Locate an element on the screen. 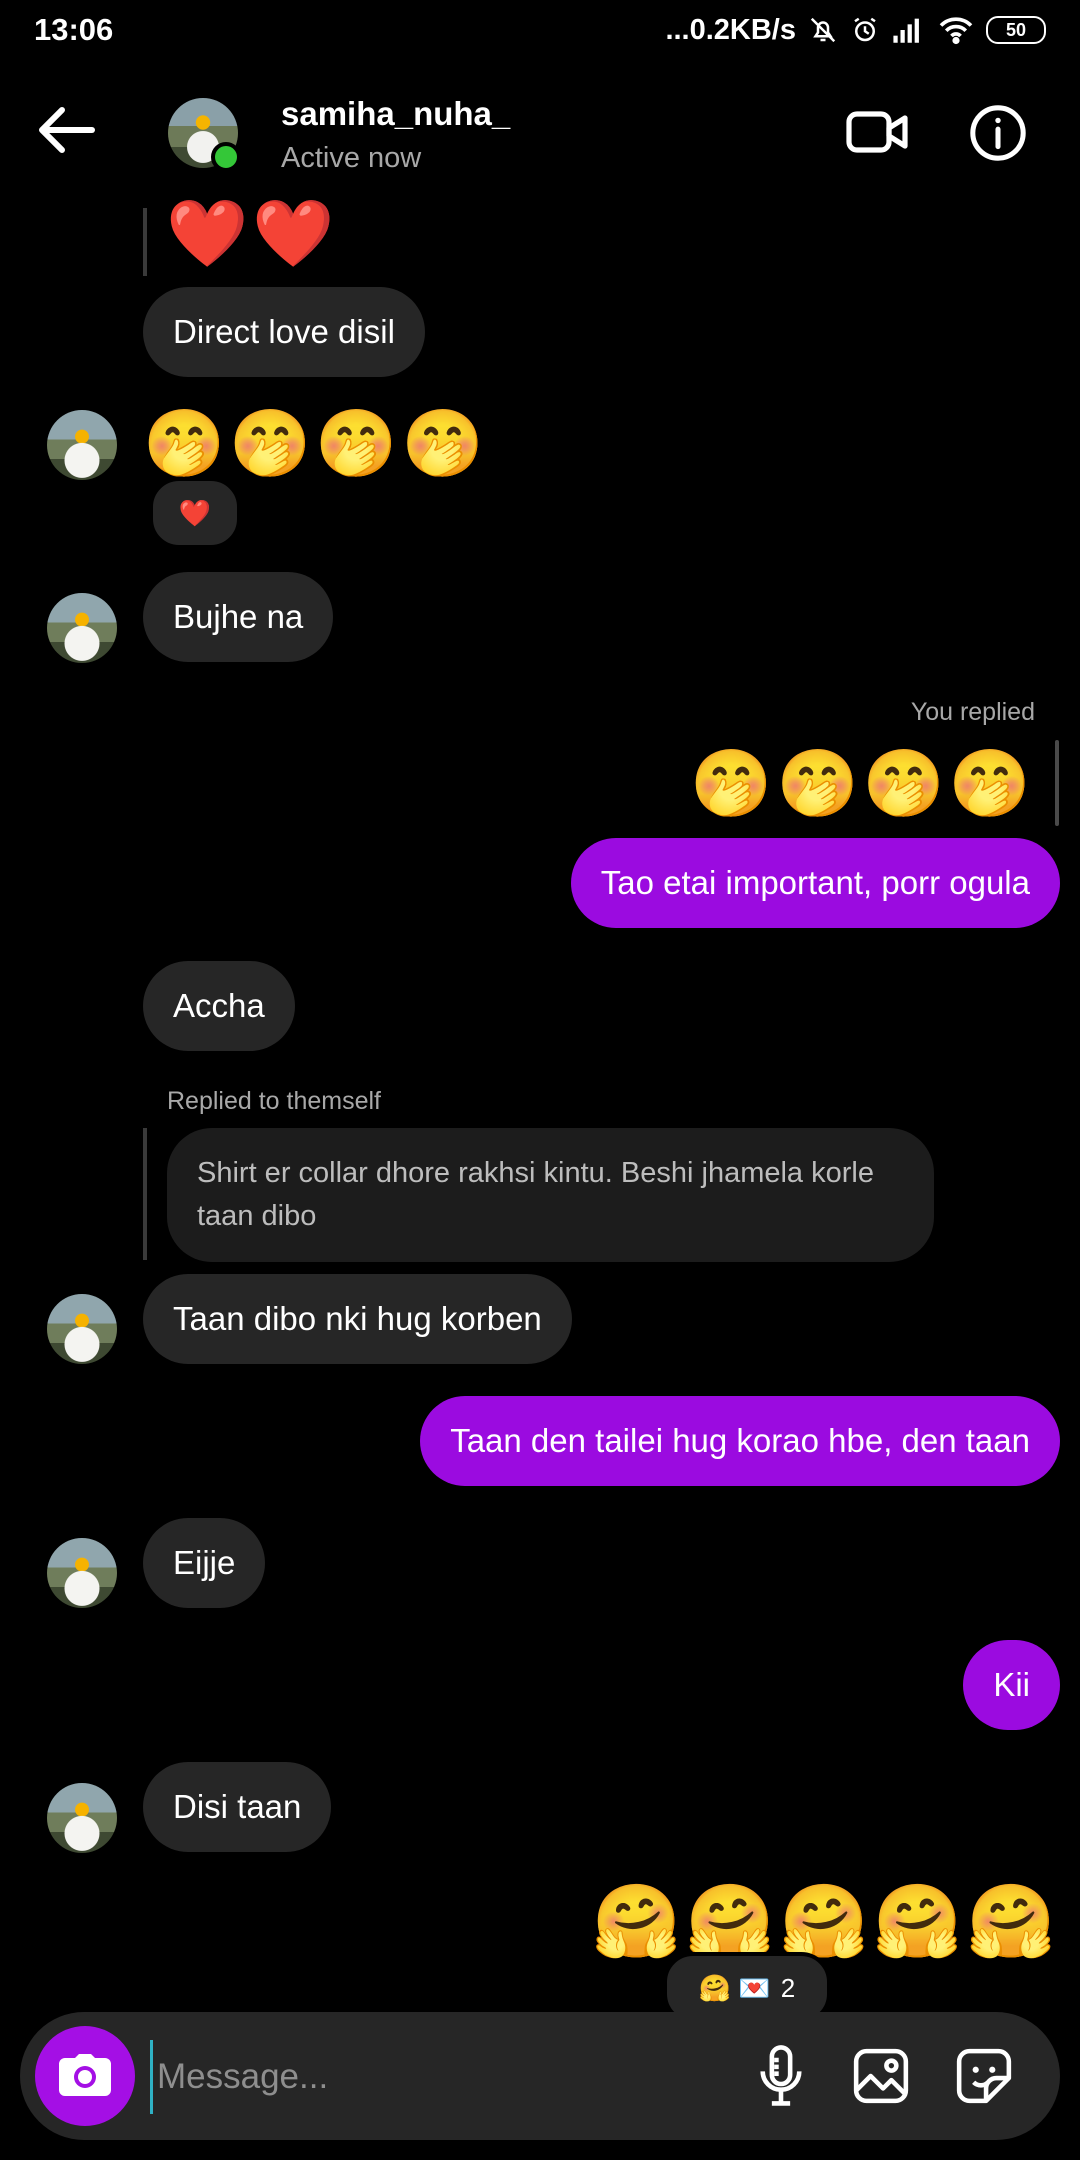 This screenshot has height=2160, width=1080. voice-message-button is located at coordinates (781, 2076).